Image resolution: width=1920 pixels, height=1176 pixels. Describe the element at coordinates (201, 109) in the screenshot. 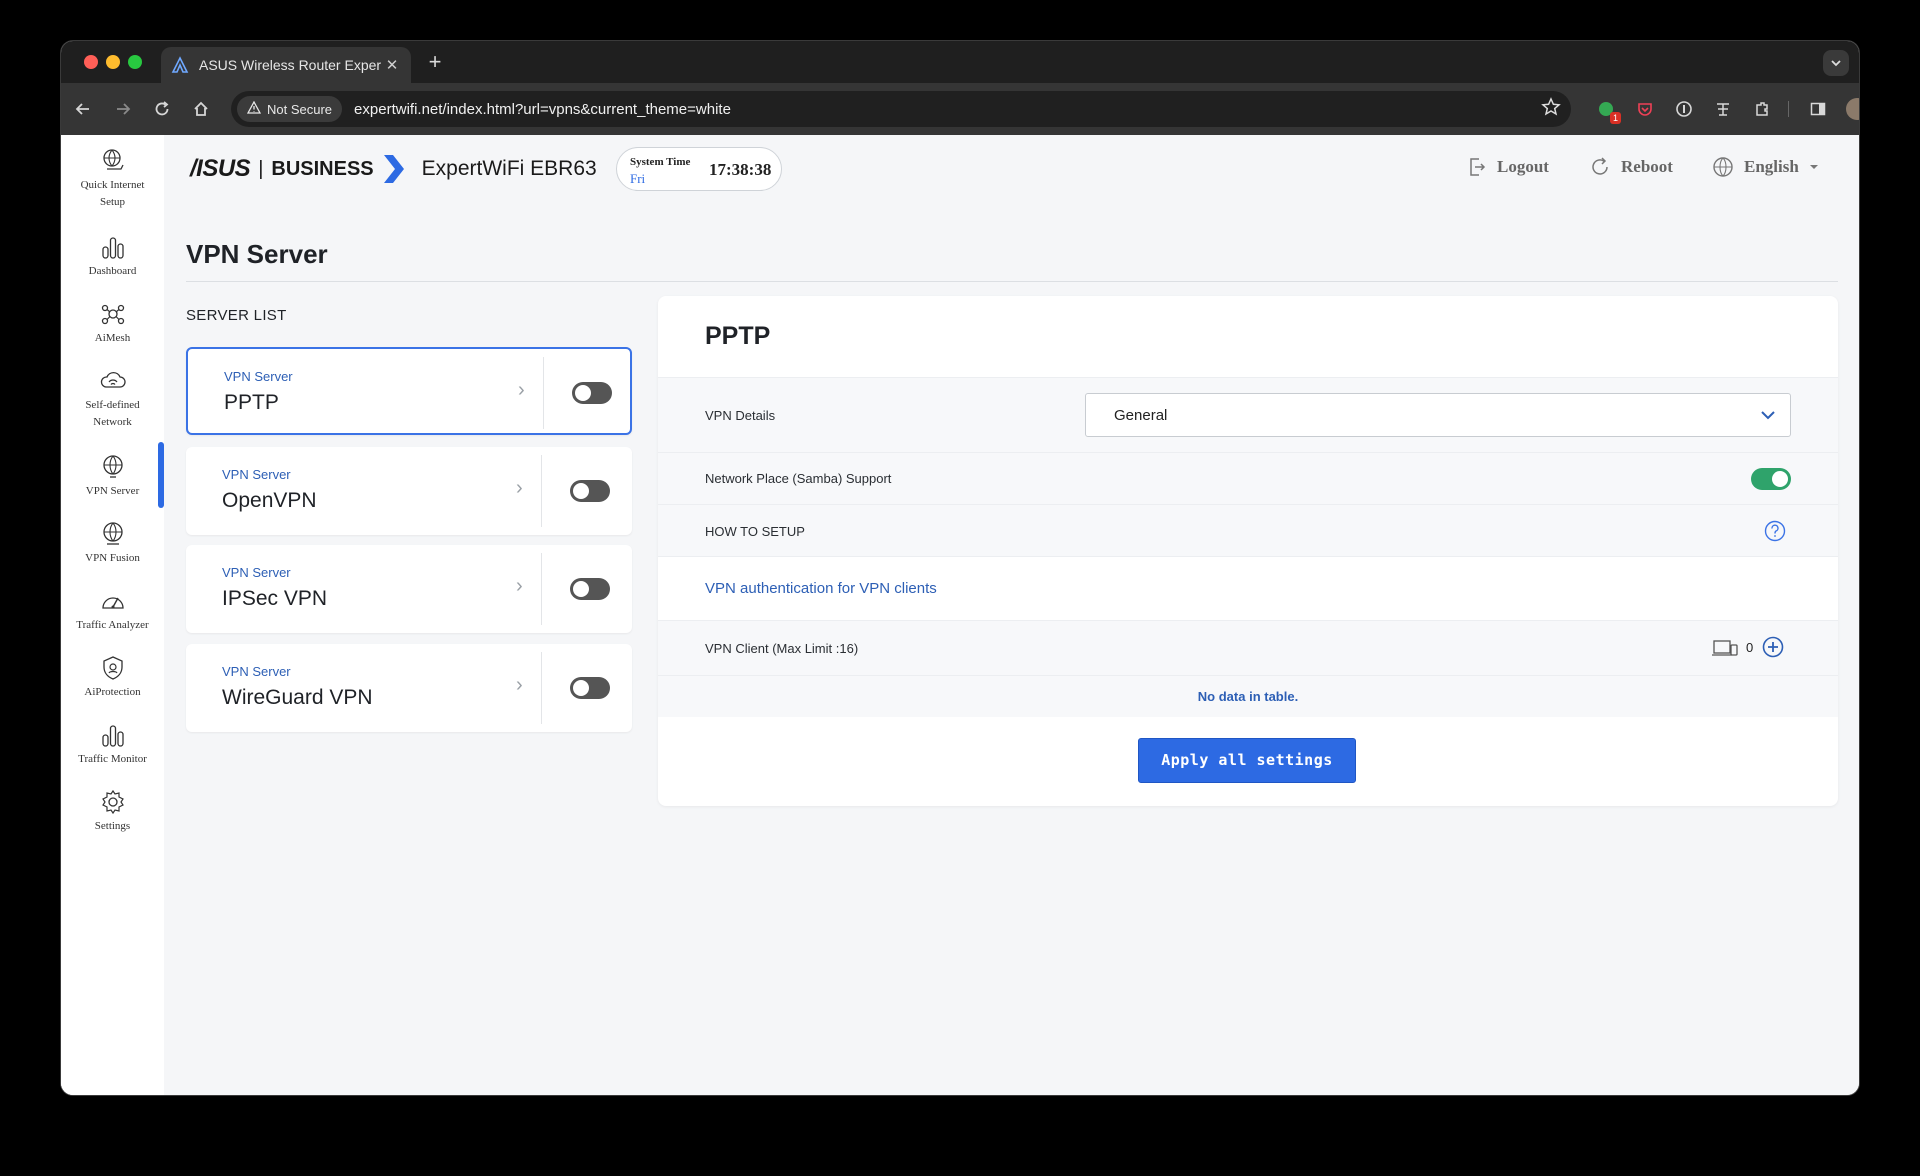

I see `home-icon` at that location.